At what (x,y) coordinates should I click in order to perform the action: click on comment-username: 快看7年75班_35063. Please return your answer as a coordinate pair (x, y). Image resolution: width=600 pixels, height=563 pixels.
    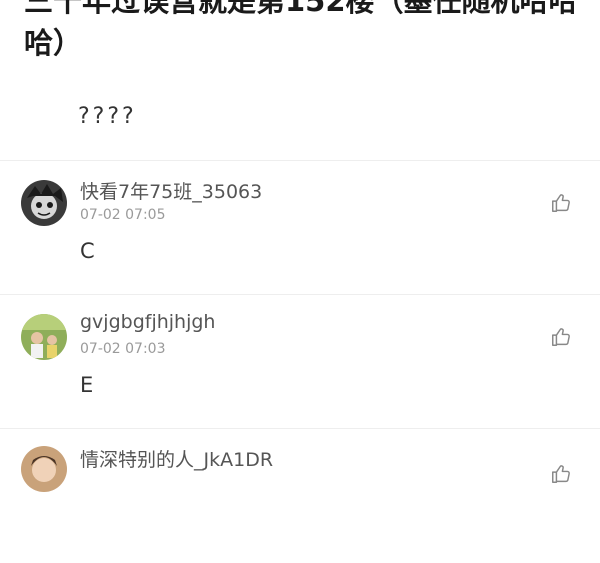
    Looking at the image, I should click on (171, 190).